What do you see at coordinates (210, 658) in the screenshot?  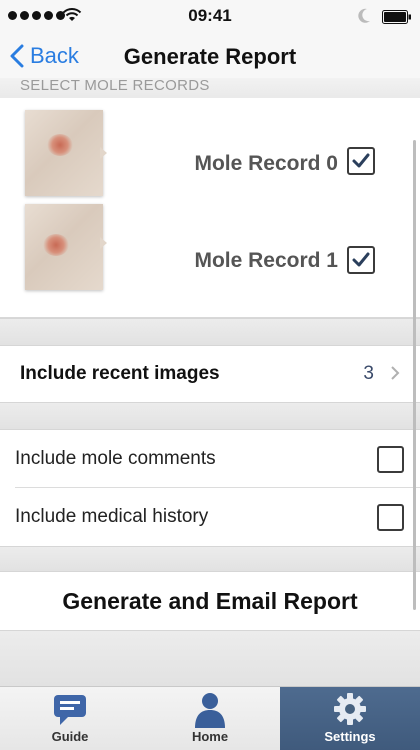 I see `bottom-spacer` at bounding box center [210, 658].